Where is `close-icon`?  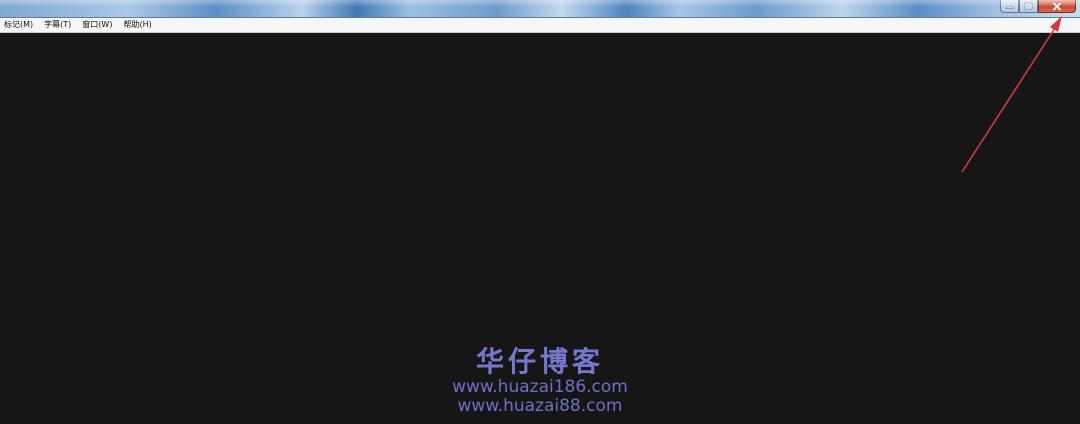 close-icon is located at coordinates (1057, 6).